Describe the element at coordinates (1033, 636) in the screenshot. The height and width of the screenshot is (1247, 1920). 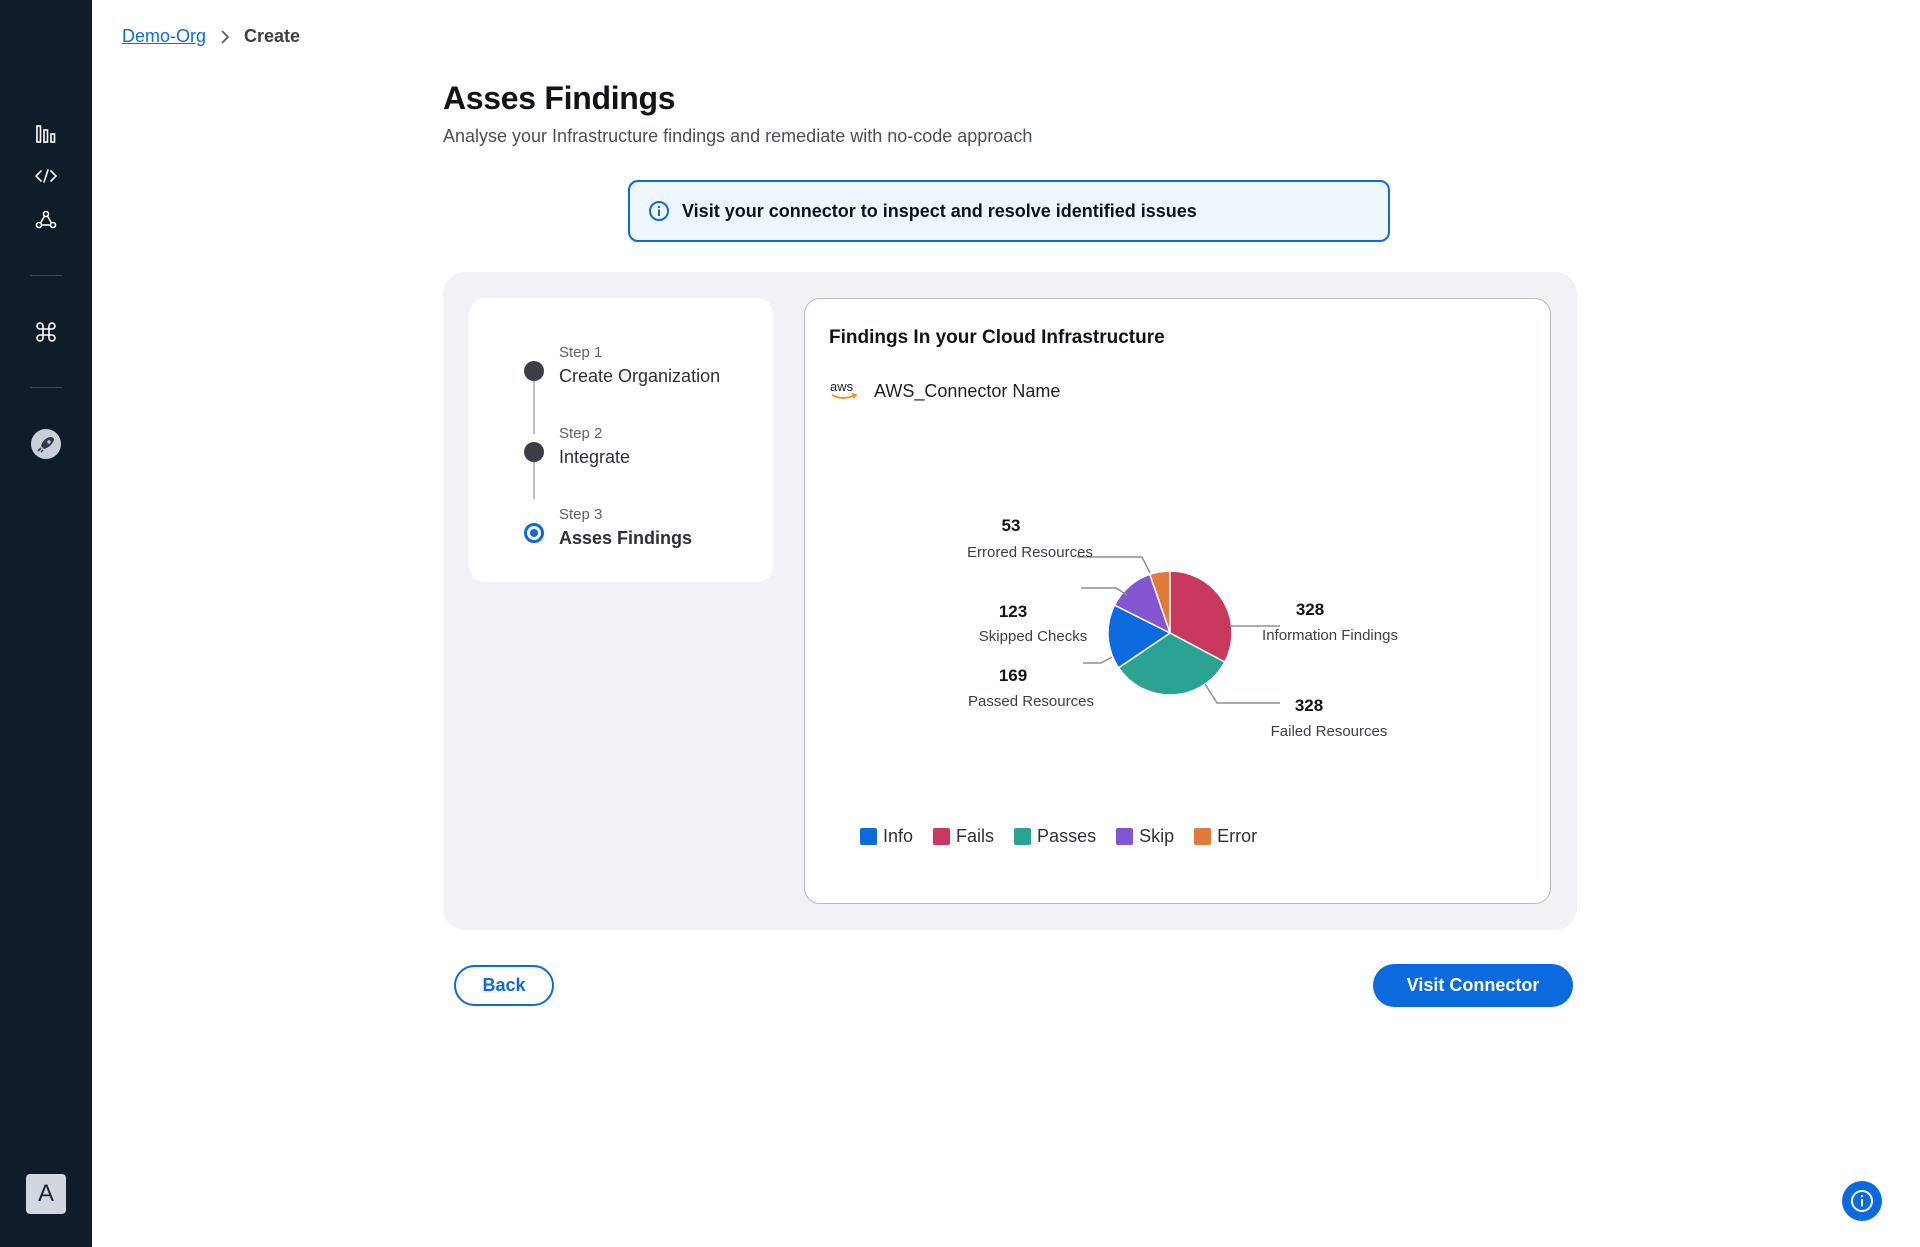
I see `data-label-name-skip: Skipped Checks` at that location.